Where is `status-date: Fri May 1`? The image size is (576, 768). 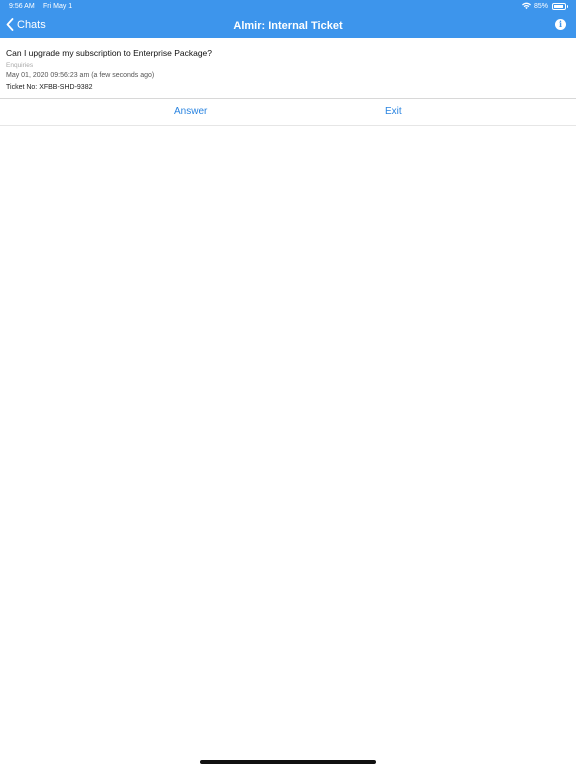
status-date: Fri May 1 is located at coordinates (58, 6).